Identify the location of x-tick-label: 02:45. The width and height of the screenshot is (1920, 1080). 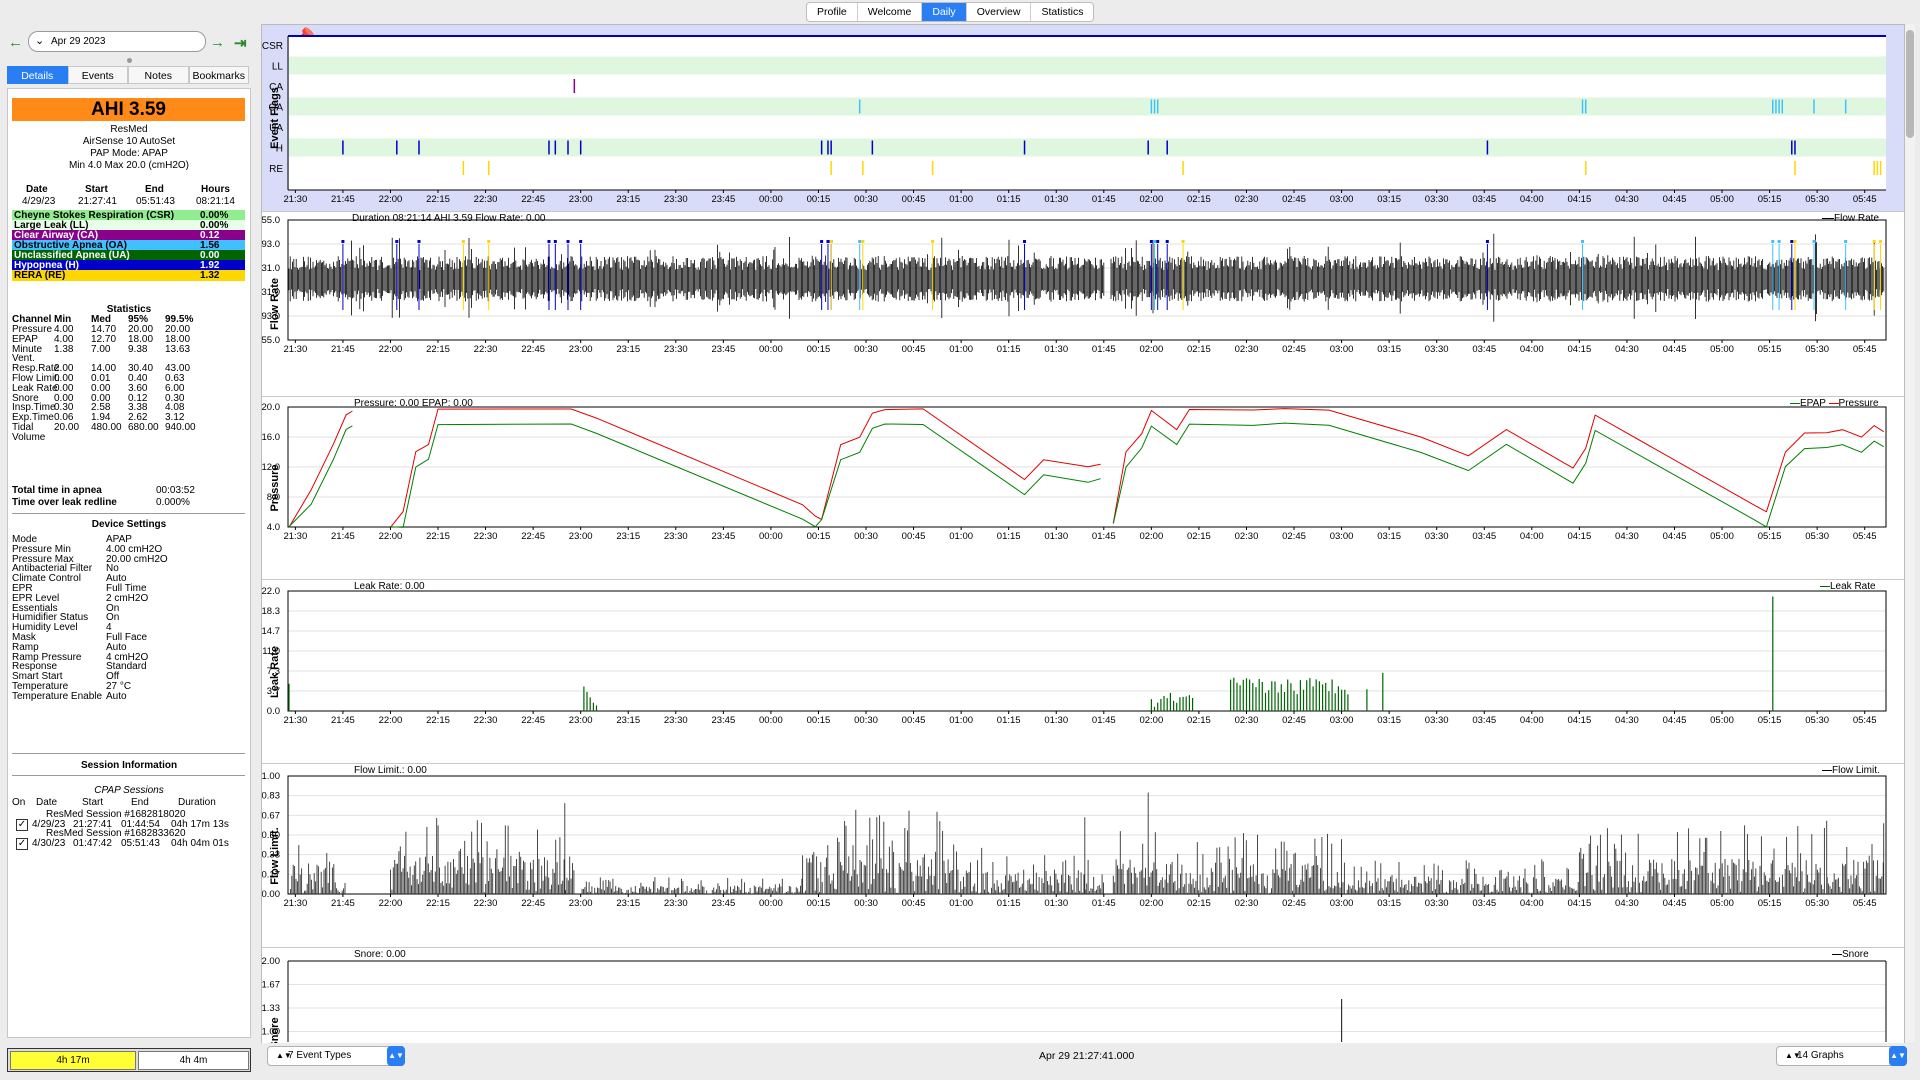
(1294, 199).